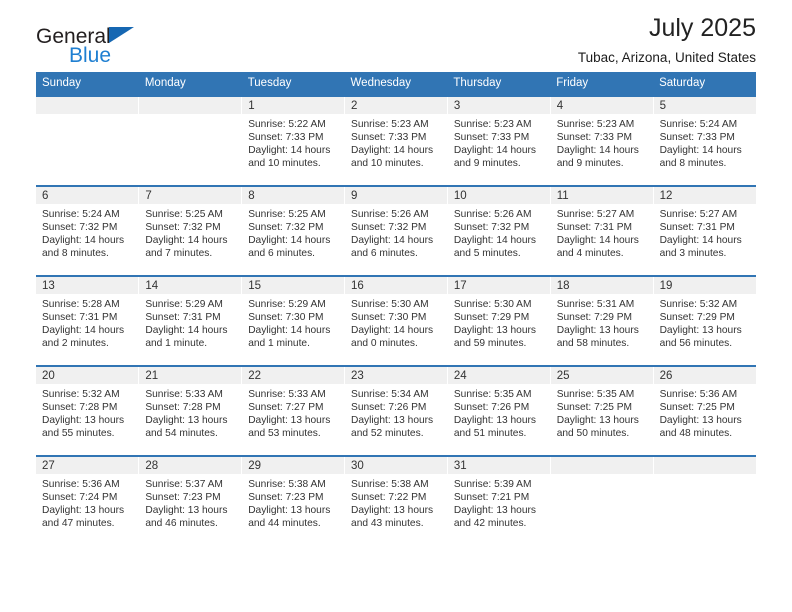 This screenshot has height=612, width=792. What do you see at coordinates (190, 465) in the screenshot?
I see `day-number: 28` at bounding box center [190, 465].